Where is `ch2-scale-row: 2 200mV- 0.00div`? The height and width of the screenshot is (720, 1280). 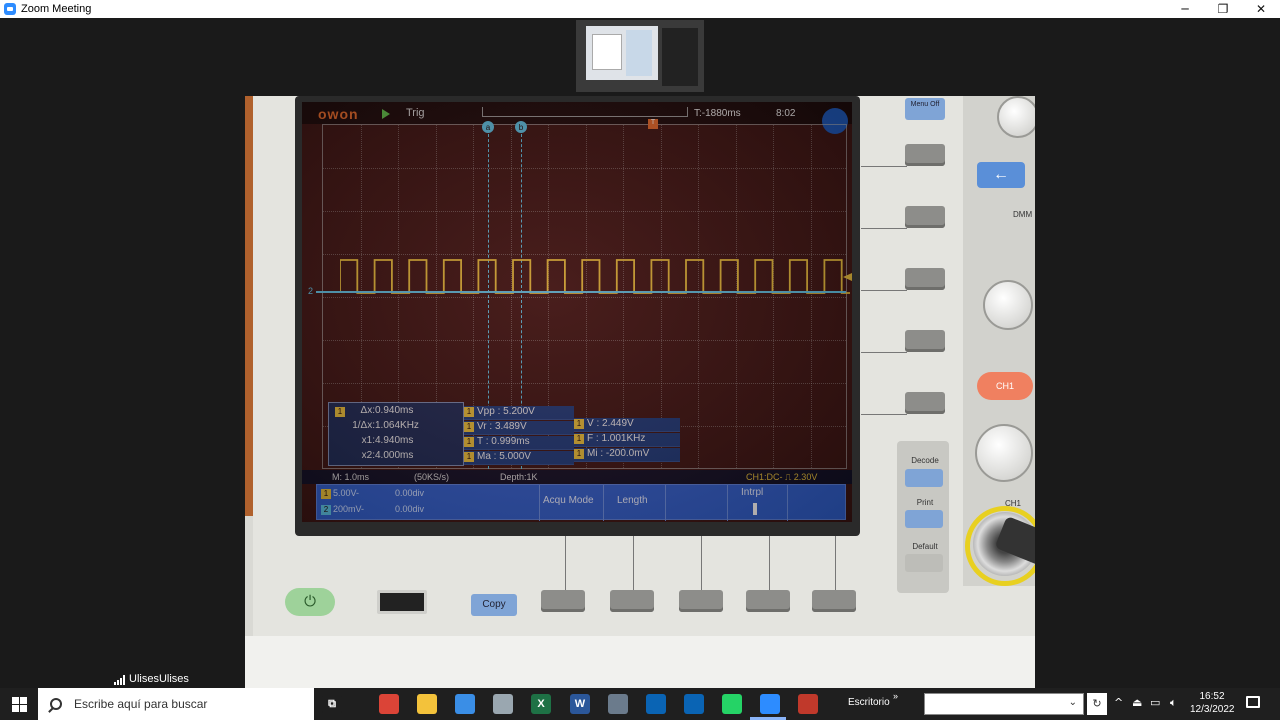
ch2-scale-row: 2 200mV- 0.00div is located at coordinates (391, 511).